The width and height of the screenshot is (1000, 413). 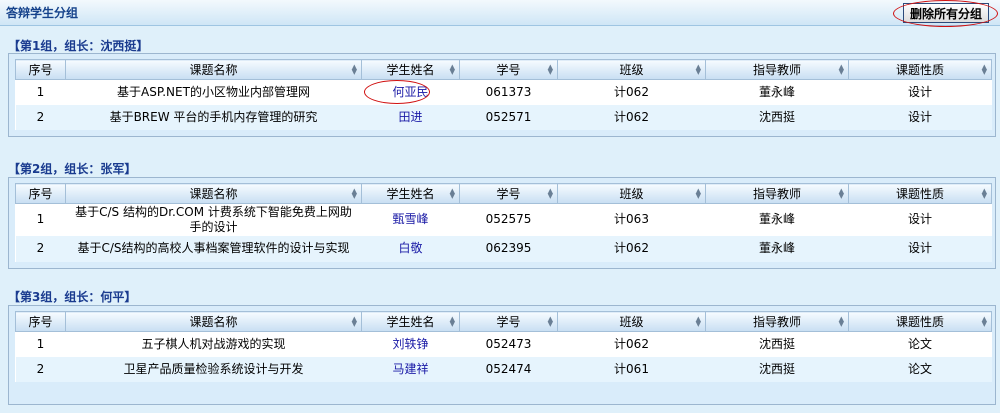 I want to click on table-row: 1 五子棋人机对战游戏的实现 刘轶铮 052473 计062 沈西挺 论文, so click(x=503, y=344).